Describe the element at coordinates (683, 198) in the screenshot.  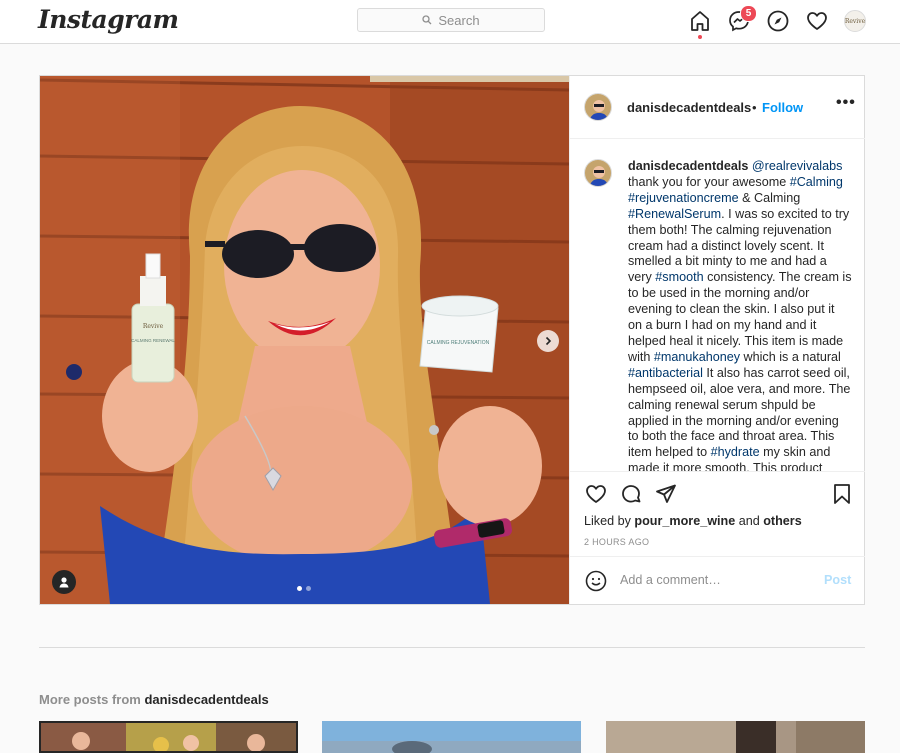
I see `caption-hashtag-link: #rejuvenationcreme` at that location.